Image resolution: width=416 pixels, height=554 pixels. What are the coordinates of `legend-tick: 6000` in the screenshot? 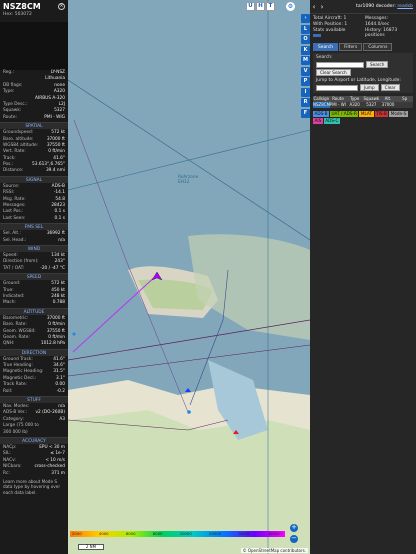 It's located at (130, 533).